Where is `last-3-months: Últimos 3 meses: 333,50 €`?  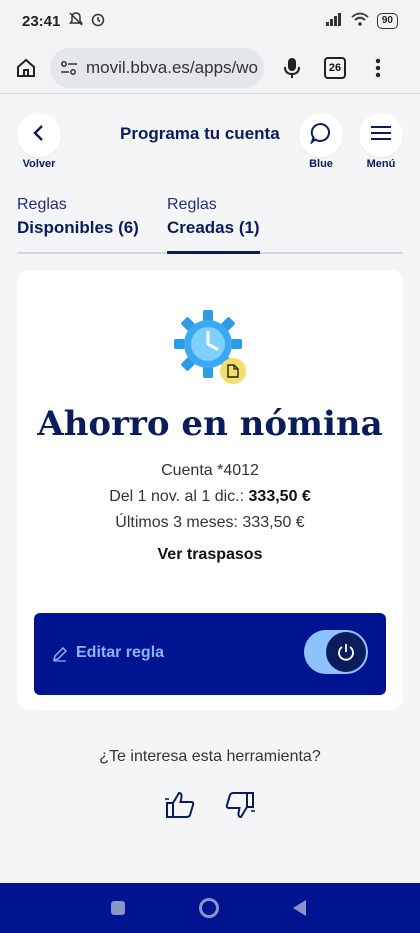
last-3-months: Últimos 3 meses: 333,50 € is located at coordinates (210, 522).